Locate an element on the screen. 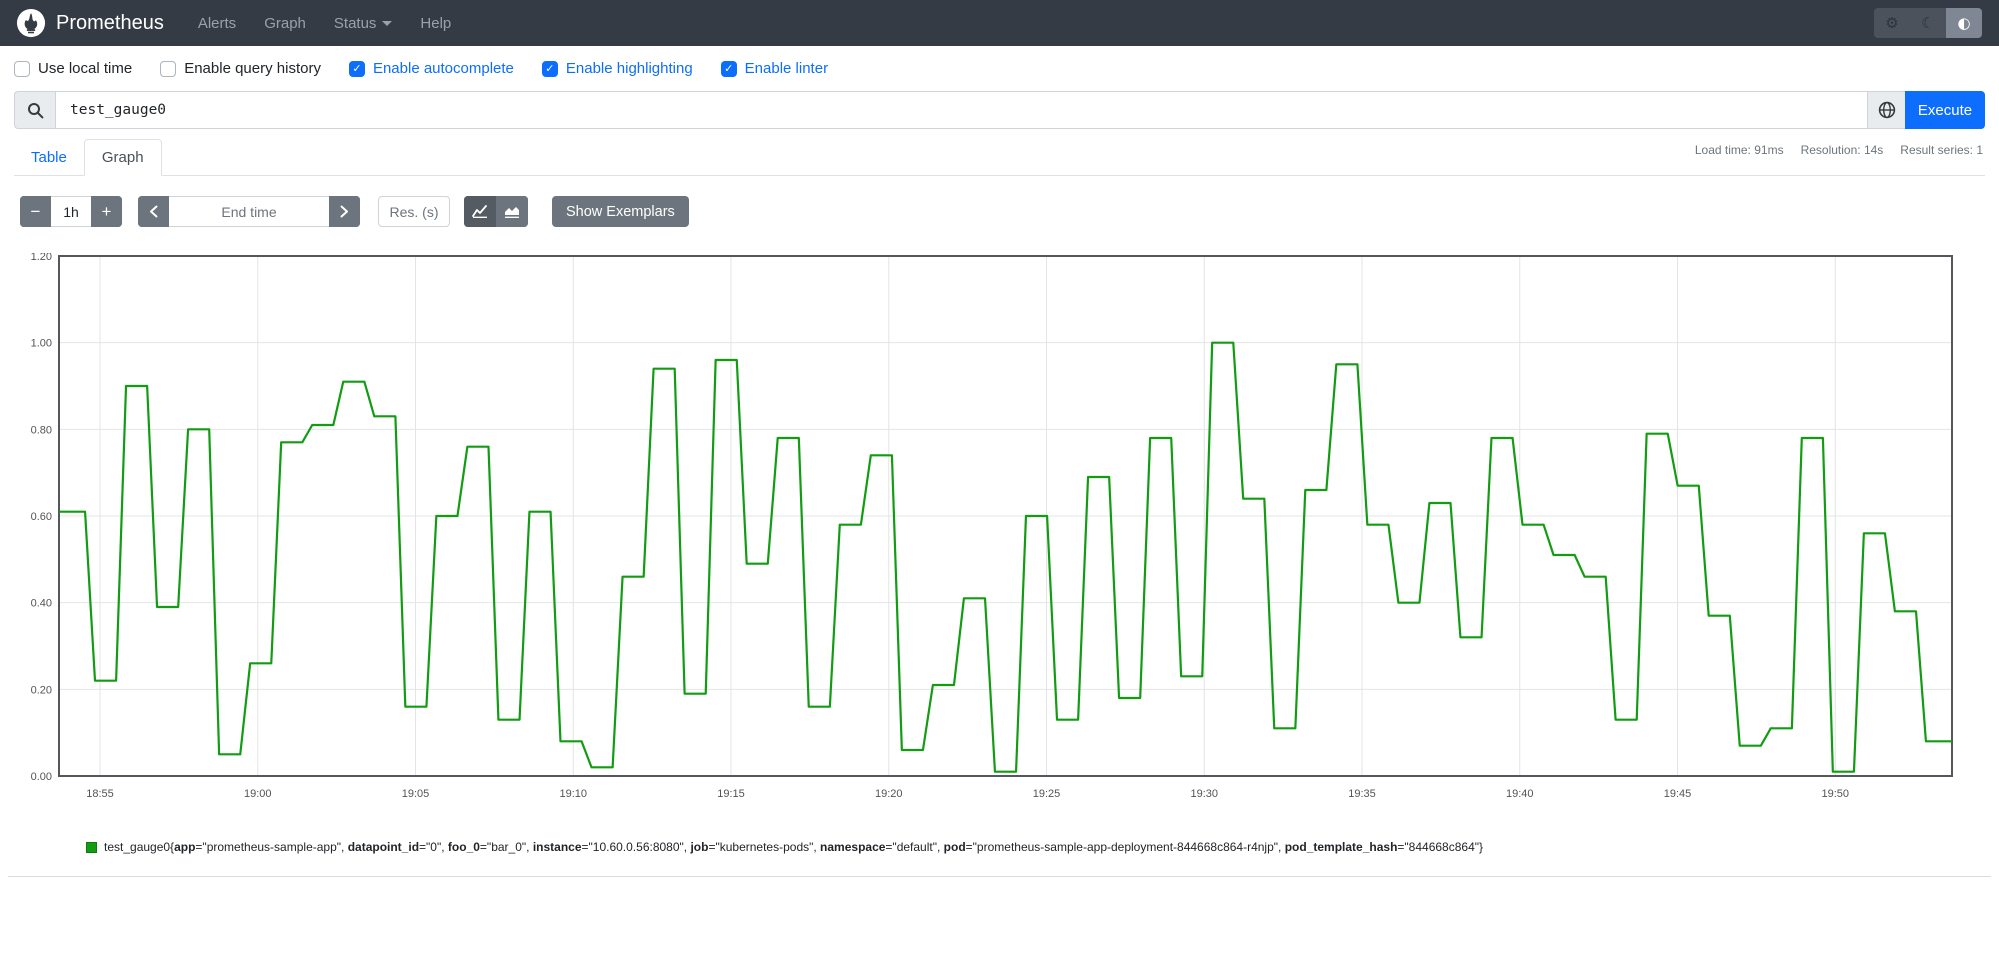 This screenshot has height=980, width=1999. svg-text: 0.80 is located at coordinates (41, 430).